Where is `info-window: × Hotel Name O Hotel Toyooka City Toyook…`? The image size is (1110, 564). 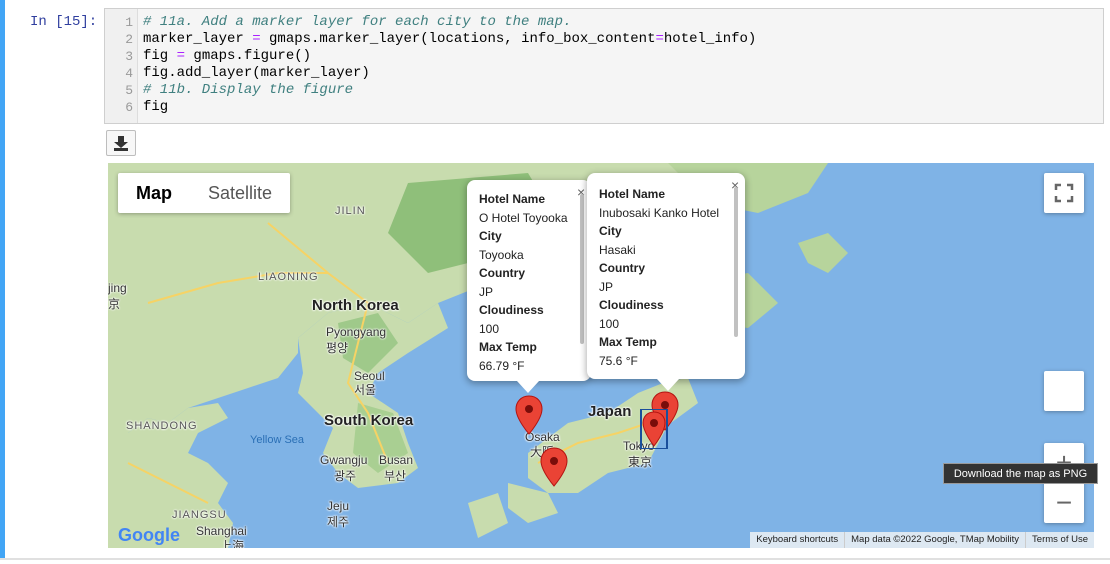
info-window: × Hotel Name O Hotel Toyooka City Toyook… is located at coordinates (529, 286).